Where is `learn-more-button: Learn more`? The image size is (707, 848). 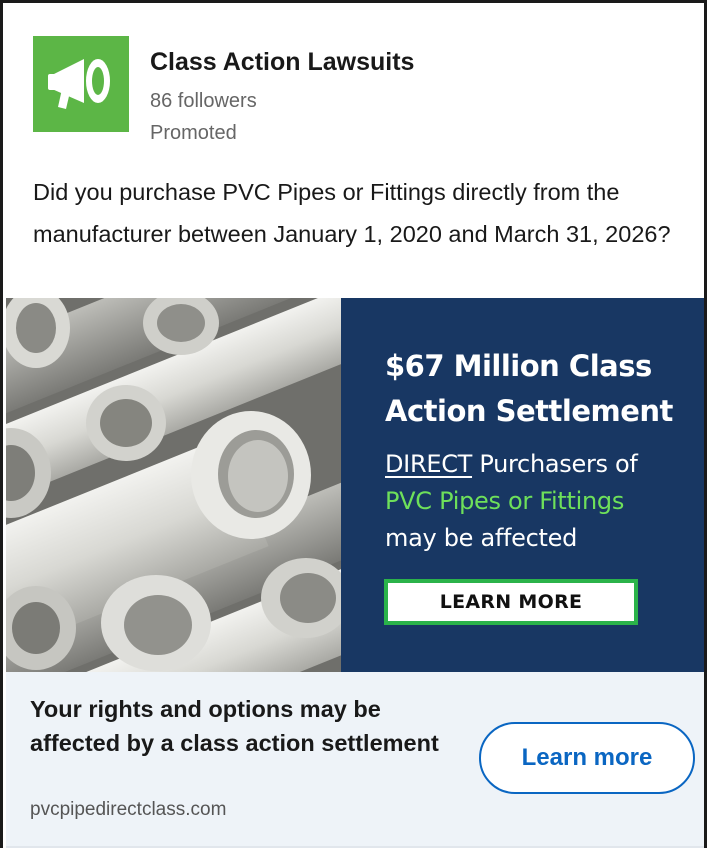 learn-more-button: Learn more is located at coordinates (587, 758).